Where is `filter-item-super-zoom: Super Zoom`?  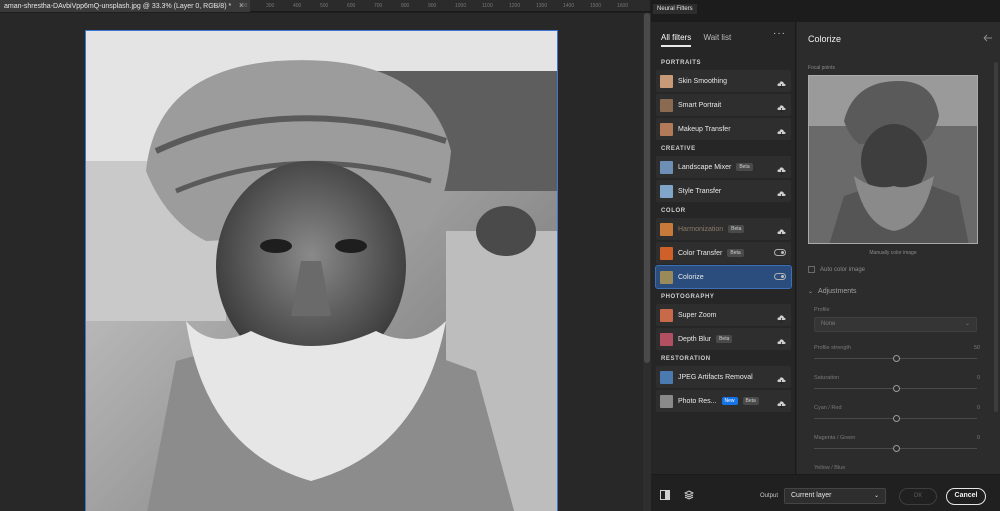
filter-item-super-zoom: Super Zoom is located at coordinates (723, 315).